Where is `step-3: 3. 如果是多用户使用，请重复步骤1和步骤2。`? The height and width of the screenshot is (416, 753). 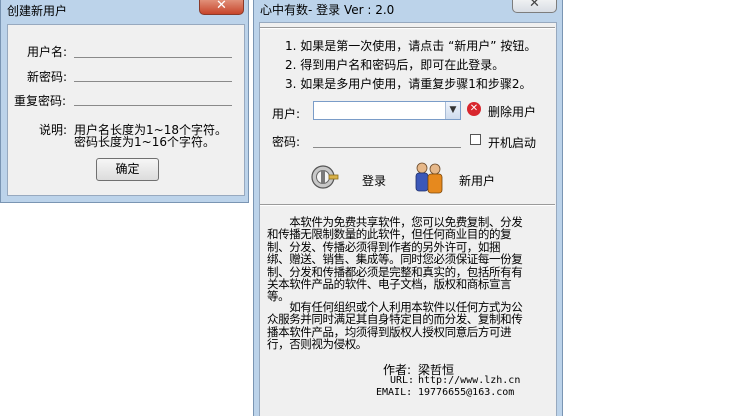 step-3: 3. 如果是多用户使用，请重复步骤1和步骤2。 is located at coordinates (408, 84).